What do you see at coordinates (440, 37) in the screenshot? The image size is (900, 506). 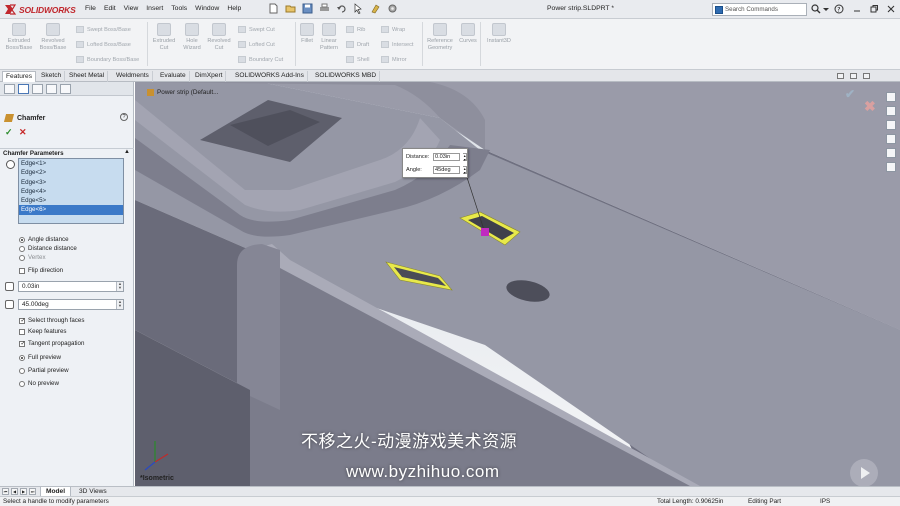 I see `reference-geometry-button: Reference Geometry` at bounding box center [440, 37].